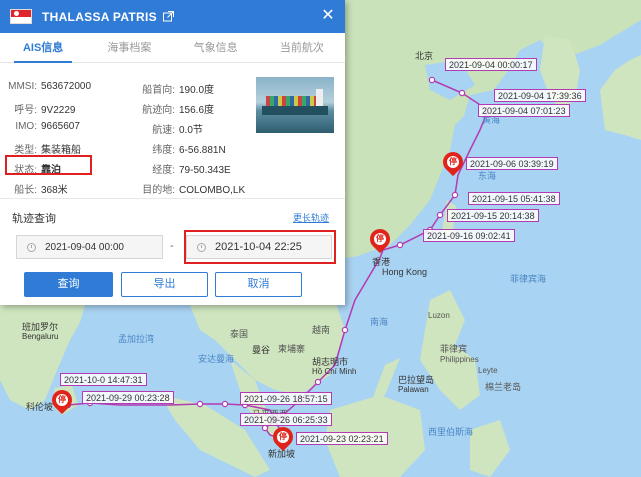  Describe the element at coordinates (189, 150) in the screenshot. I see `info-latitude: 纬度: 6-56.881N` at that location.